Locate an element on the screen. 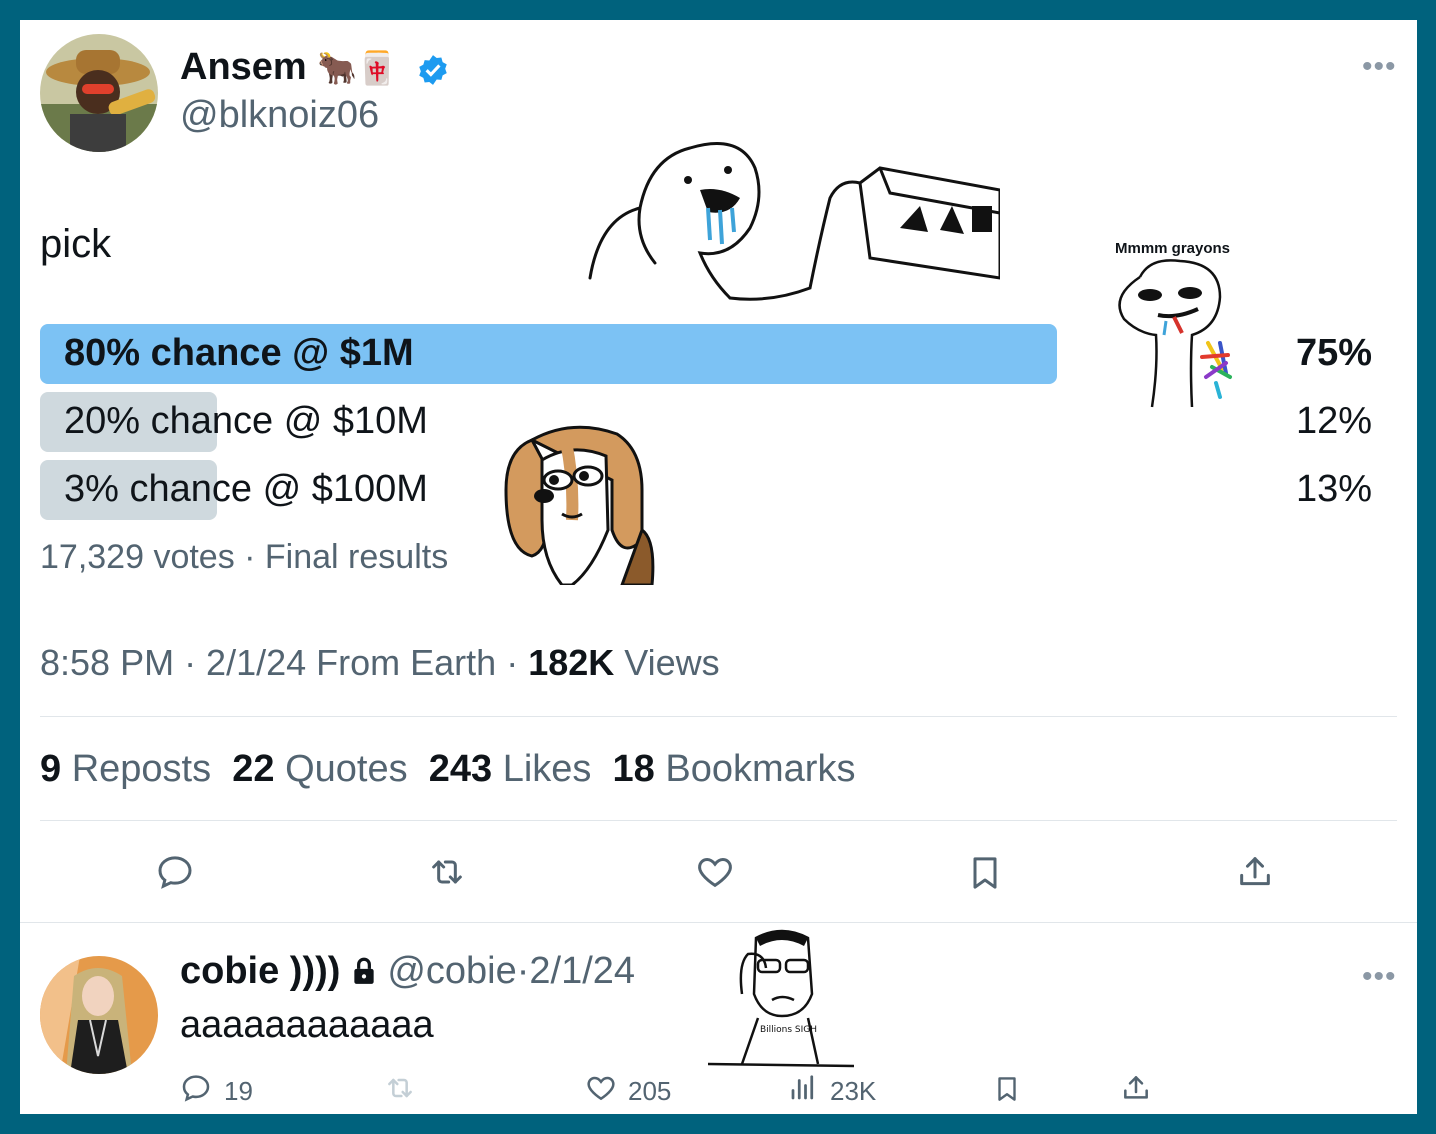  quotes-stat: 22 Quotes is located at coordinates (319, 769).